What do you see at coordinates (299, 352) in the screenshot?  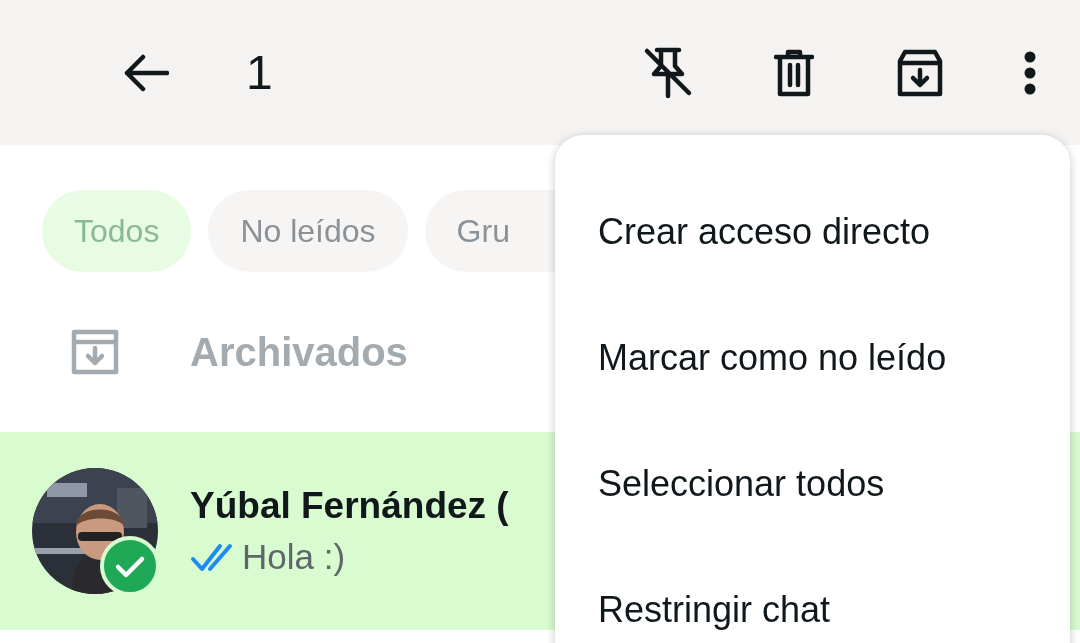 I see `archived-label: Archivados` at bounding box center [299, 352].